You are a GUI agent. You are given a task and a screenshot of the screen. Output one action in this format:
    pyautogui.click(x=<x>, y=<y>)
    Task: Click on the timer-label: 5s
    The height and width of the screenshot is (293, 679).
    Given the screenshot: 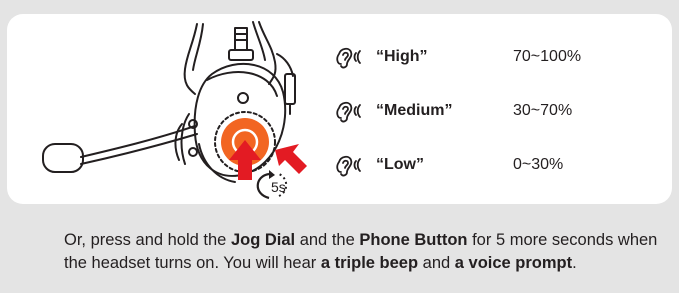 What is the action you would take?
    pyautogui.click(x=278, y=187)
    